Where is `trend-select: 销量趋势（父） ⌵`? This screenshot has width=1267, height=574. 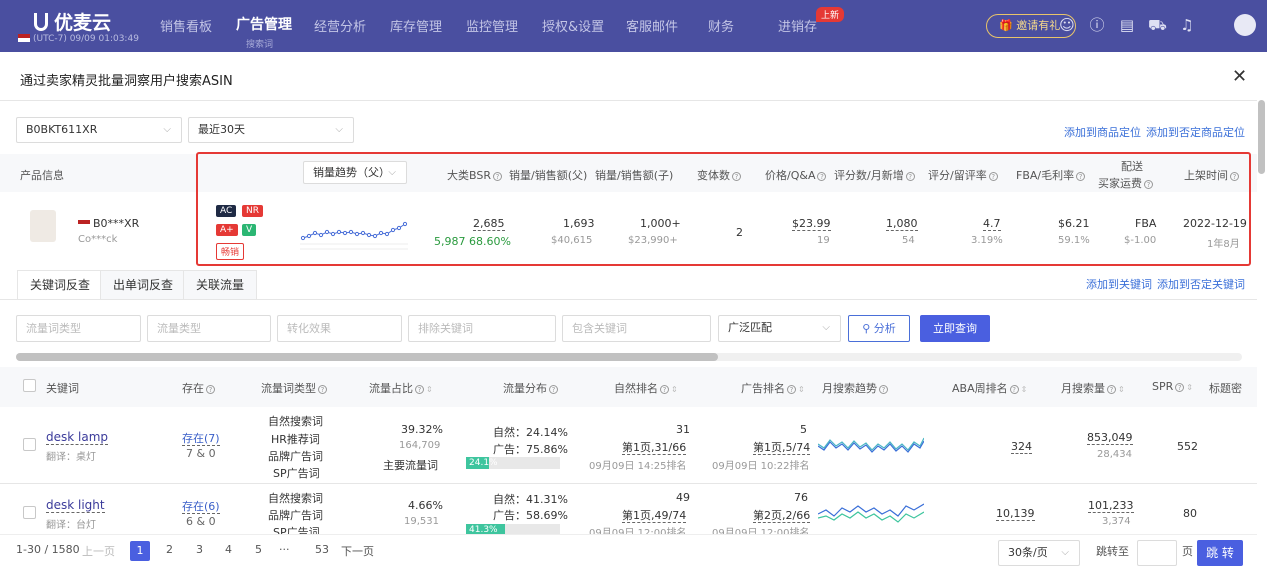
trend-select: 销量趋势（父） ⌵ is located at coordinates (355, 172).